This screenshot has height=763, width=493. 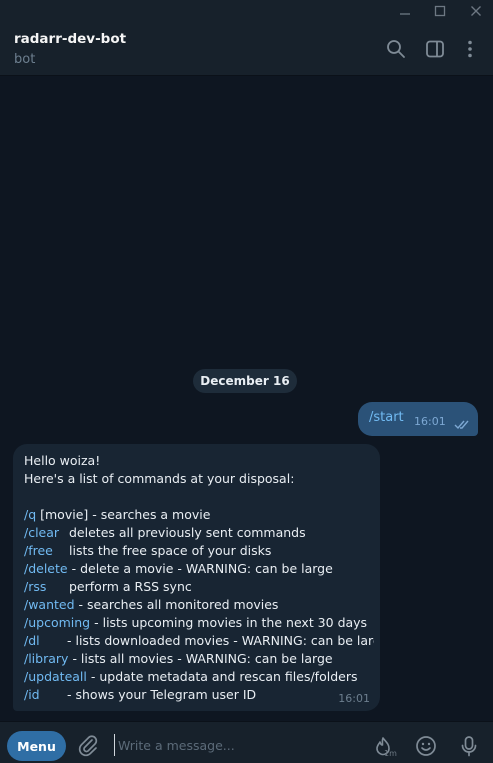 I want to click on command-link: /wanted, so click(x=49, y=605).